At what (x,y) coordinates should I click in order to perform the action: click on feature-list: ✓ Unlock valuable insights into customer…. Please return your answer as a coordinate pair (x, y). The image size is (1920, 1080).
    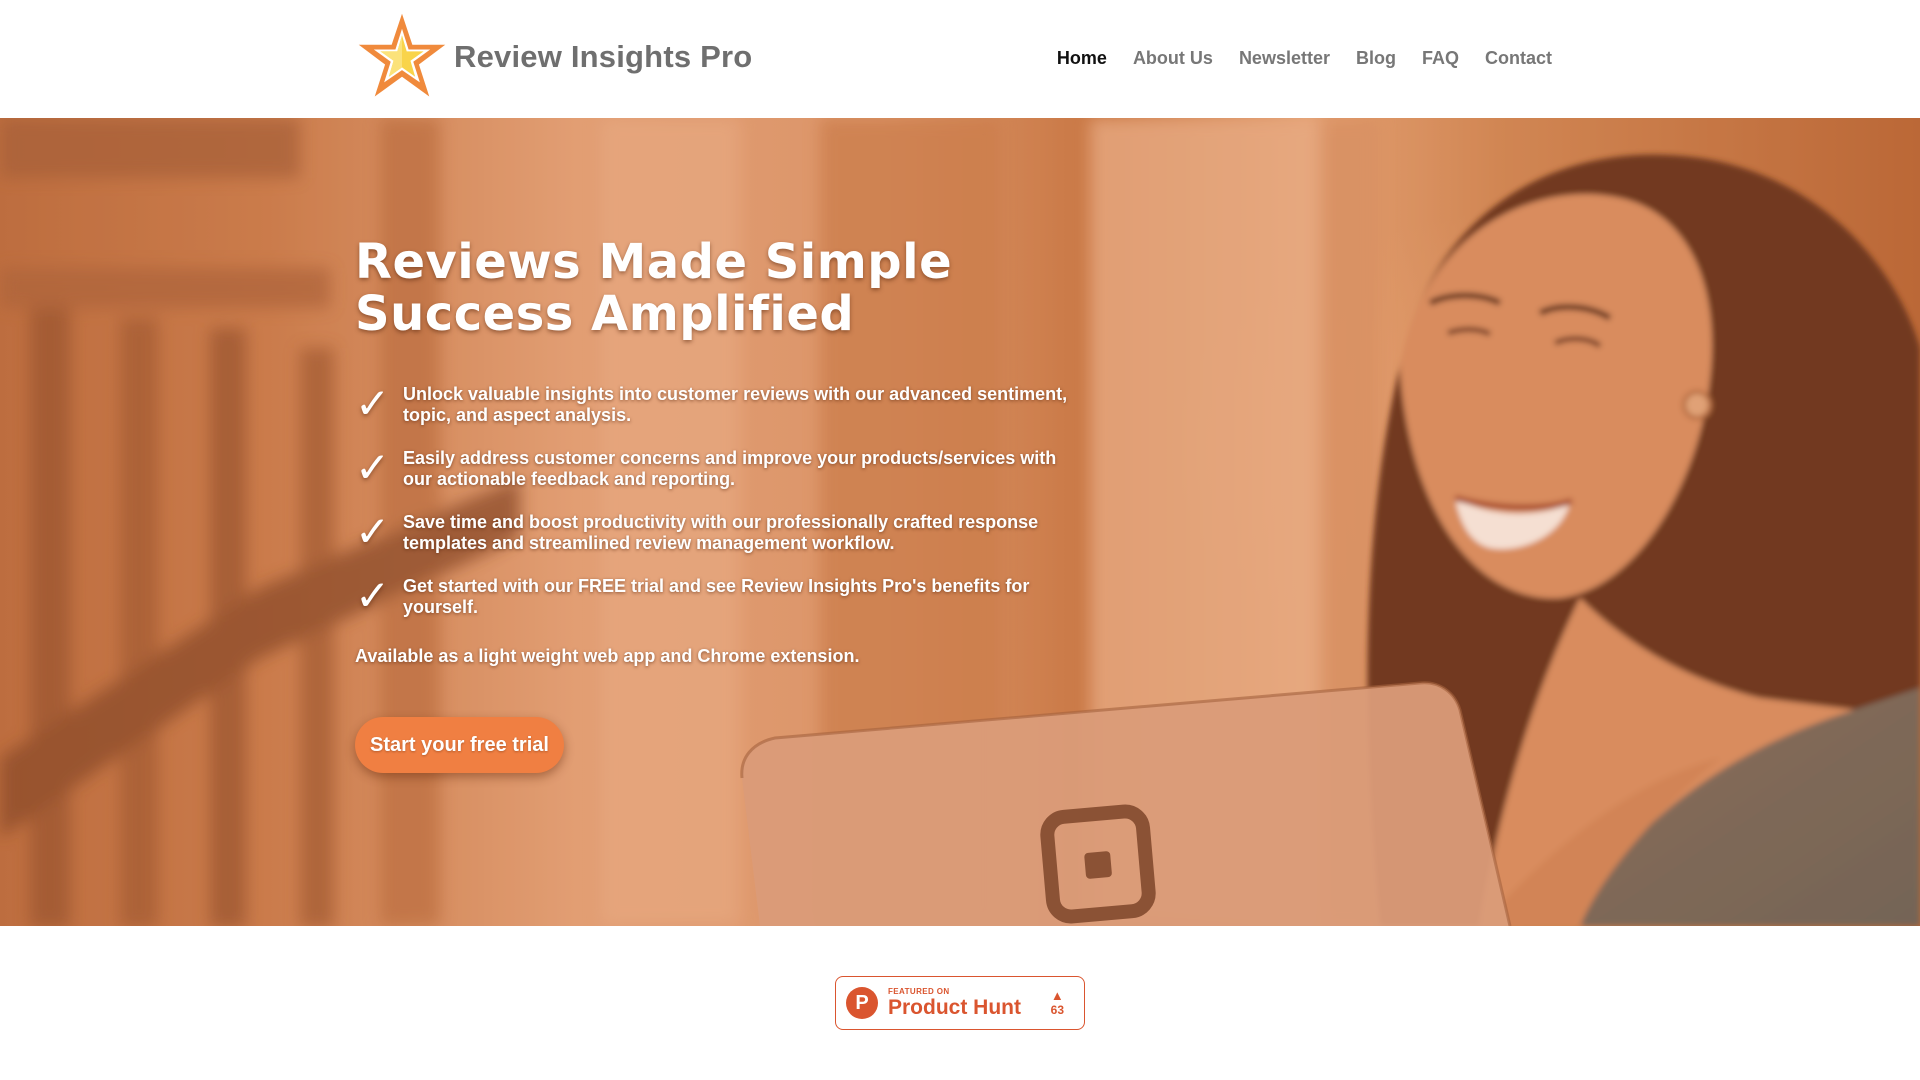
    Looking at the image, I should click on (715, 499).